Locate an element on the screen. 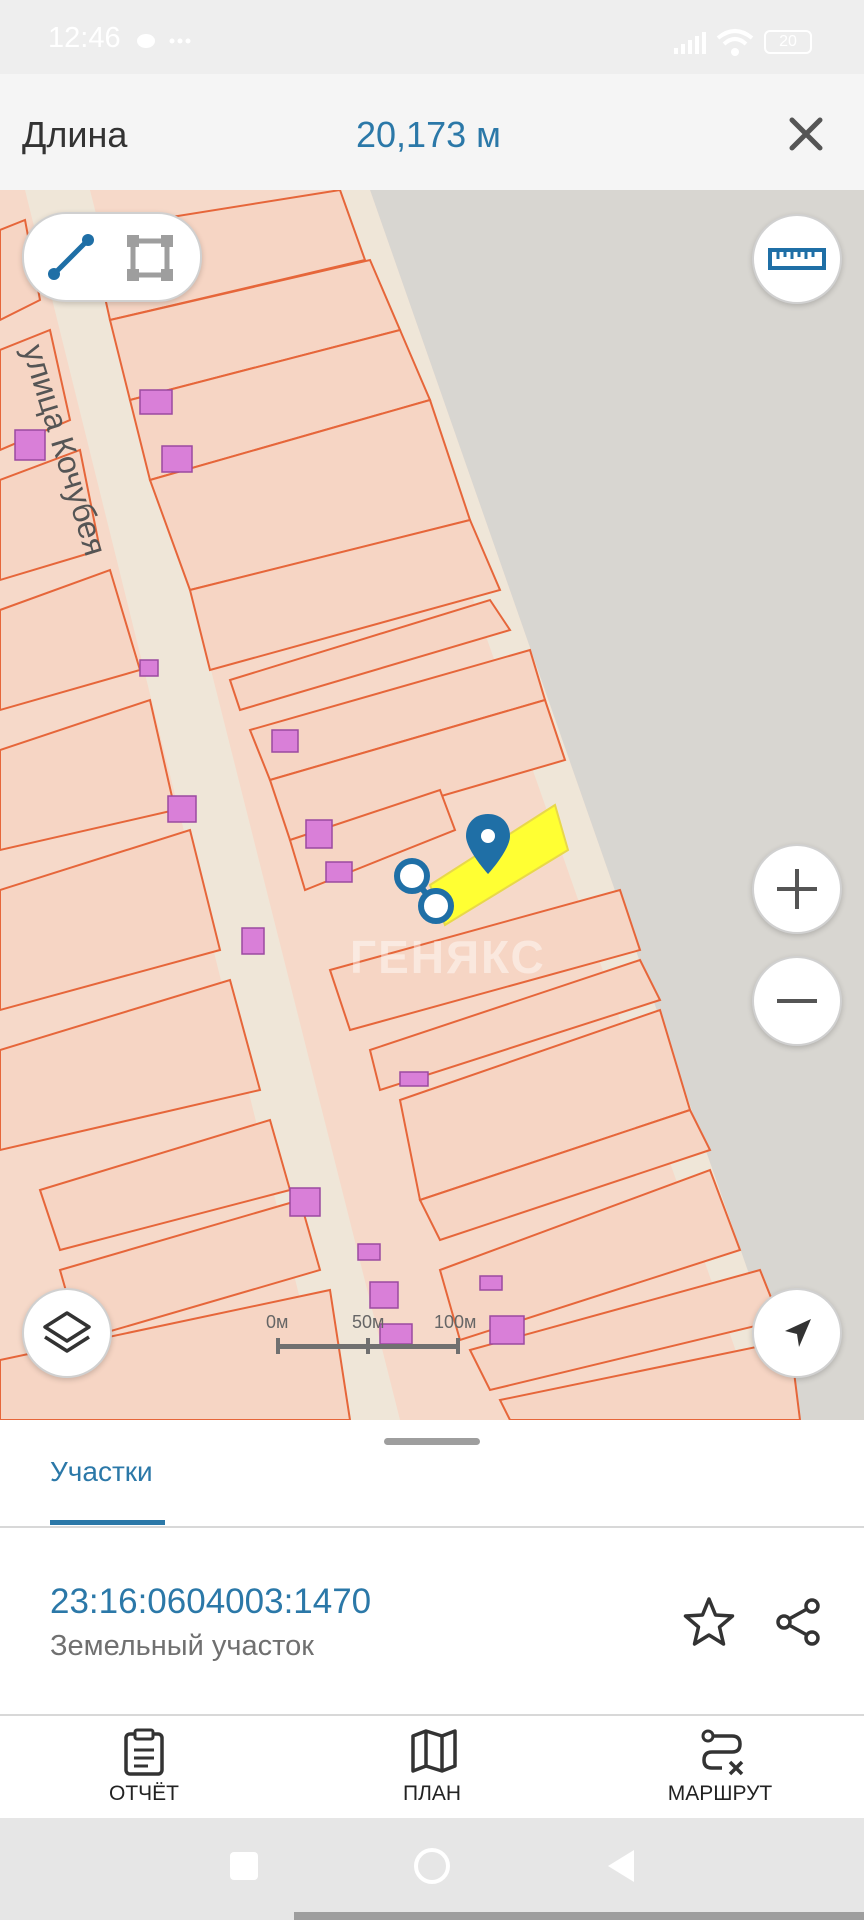  status-bar: 12:46 20 is located at coordinates (432, 37).